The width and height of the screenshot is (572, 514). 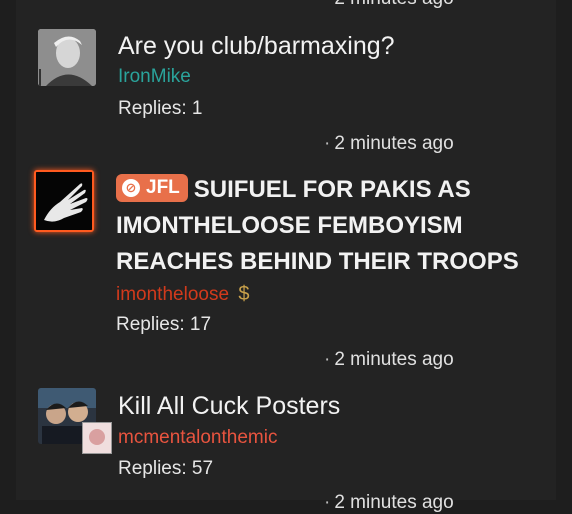 What do you see at coordinates (131, 187) in the screenshot?
I see `no-symbol-icon: ⊘` at bounding box center [131, 187].